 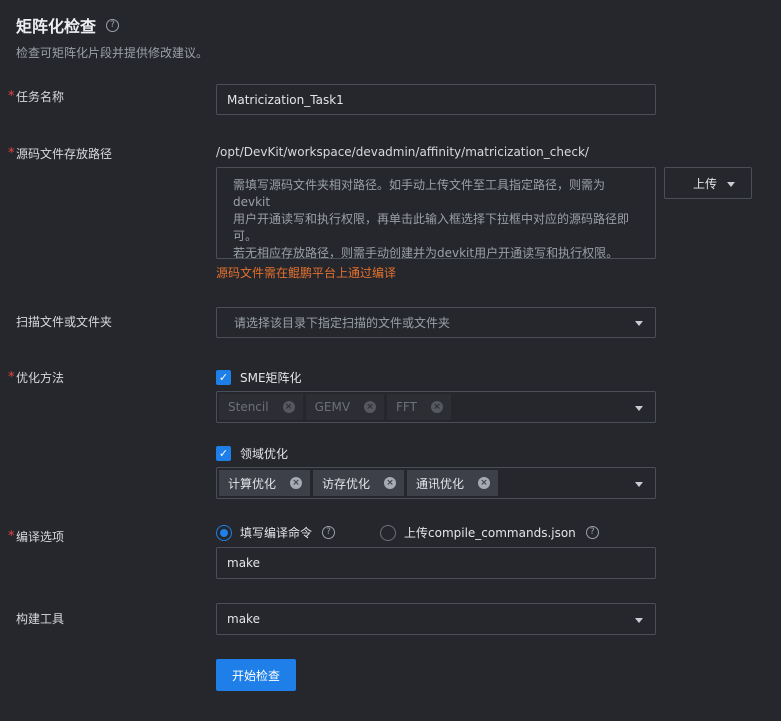 What do you see at coordinates (342, 323) in the screenshot?
I see `scan-placeholder: 请选择该目录下指定扫描的文件或文件夹` at bounding box center [342, 323].